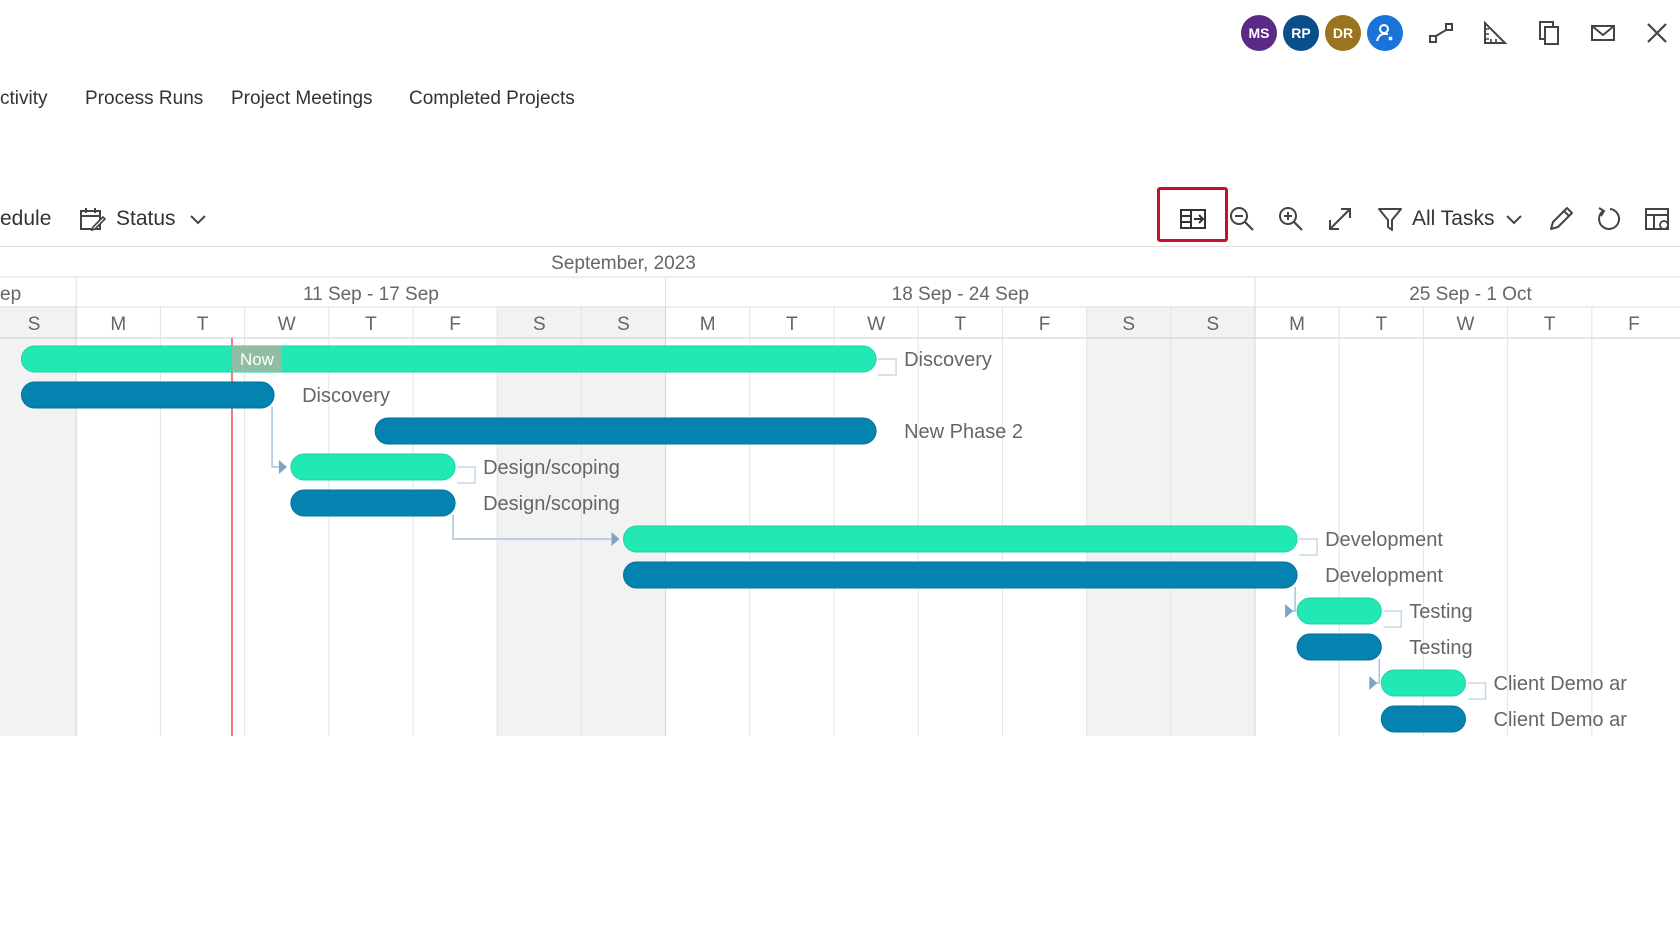 This screenshot has width=1680, height=950. Describe the element at coordinates (492, 99) in the screenshot. I see `tab-completed-projects: Completed Projects` at that location.